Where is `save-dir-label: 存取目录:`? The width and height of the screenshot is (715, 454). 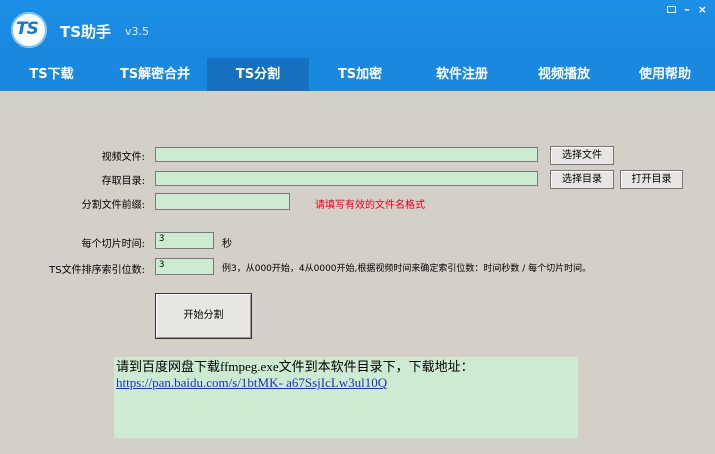 save-dir-label: 存取目录: is located at coordinates (123, 181).